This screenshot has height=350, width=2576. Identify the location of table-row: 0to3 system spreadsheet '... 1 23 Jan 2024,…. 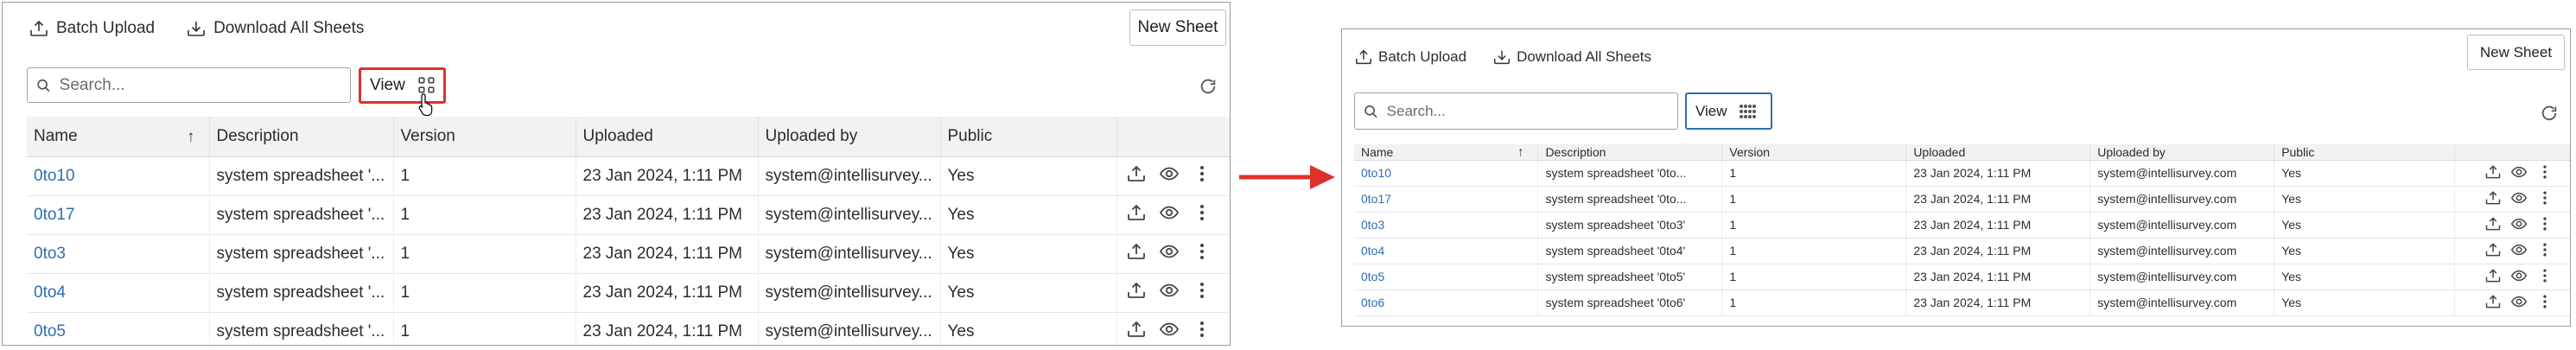
(629, 254).